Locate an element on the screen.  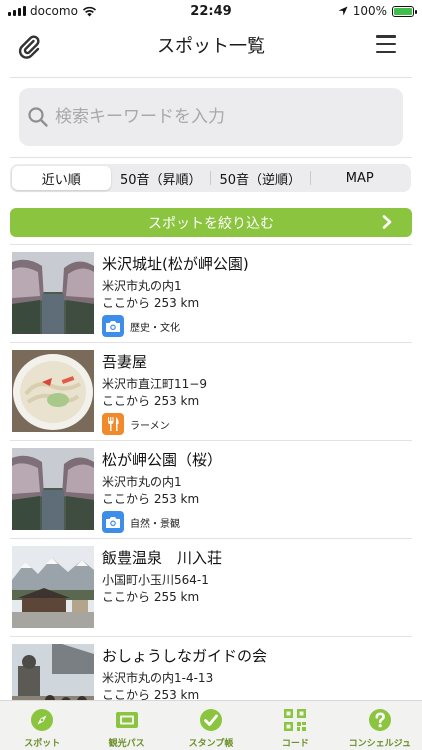
spot-name: 松が岬公園（桜） is located at coordinates (162, 460).